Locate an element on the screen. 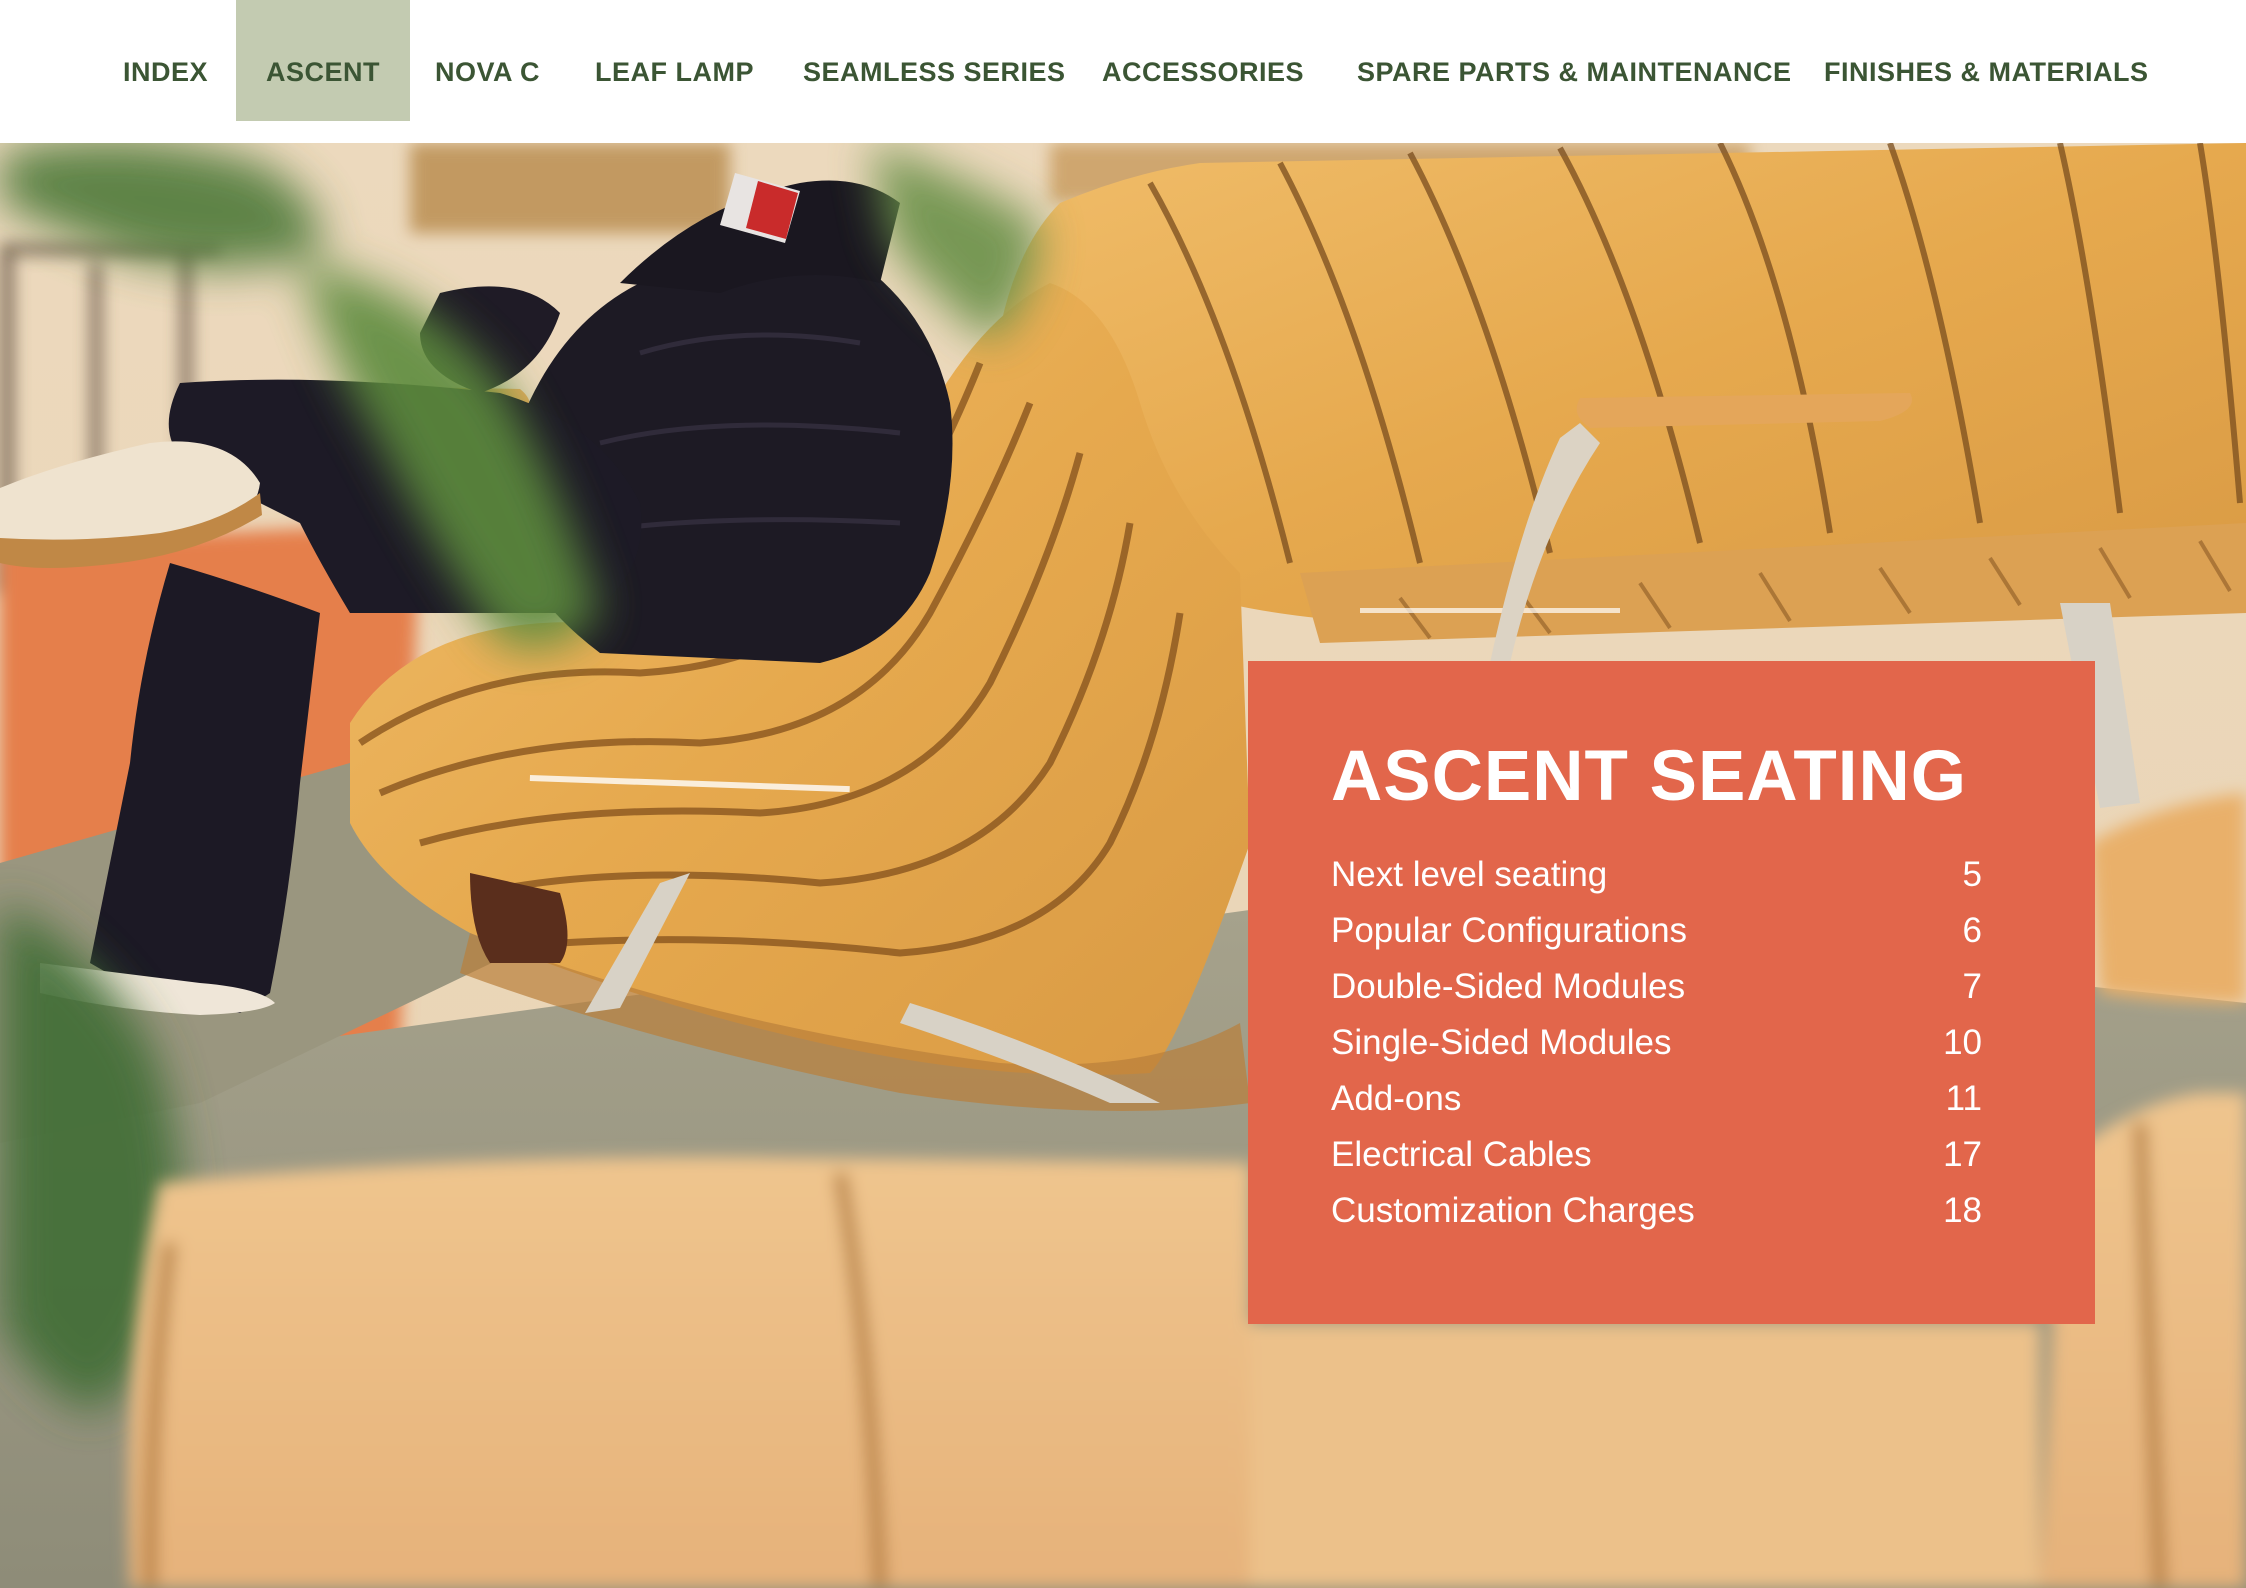 This screenshot has height=1588, width=2246. toc-entry-customization-charges: Customization Charges 18 is located at coordinates (1656, 1211).